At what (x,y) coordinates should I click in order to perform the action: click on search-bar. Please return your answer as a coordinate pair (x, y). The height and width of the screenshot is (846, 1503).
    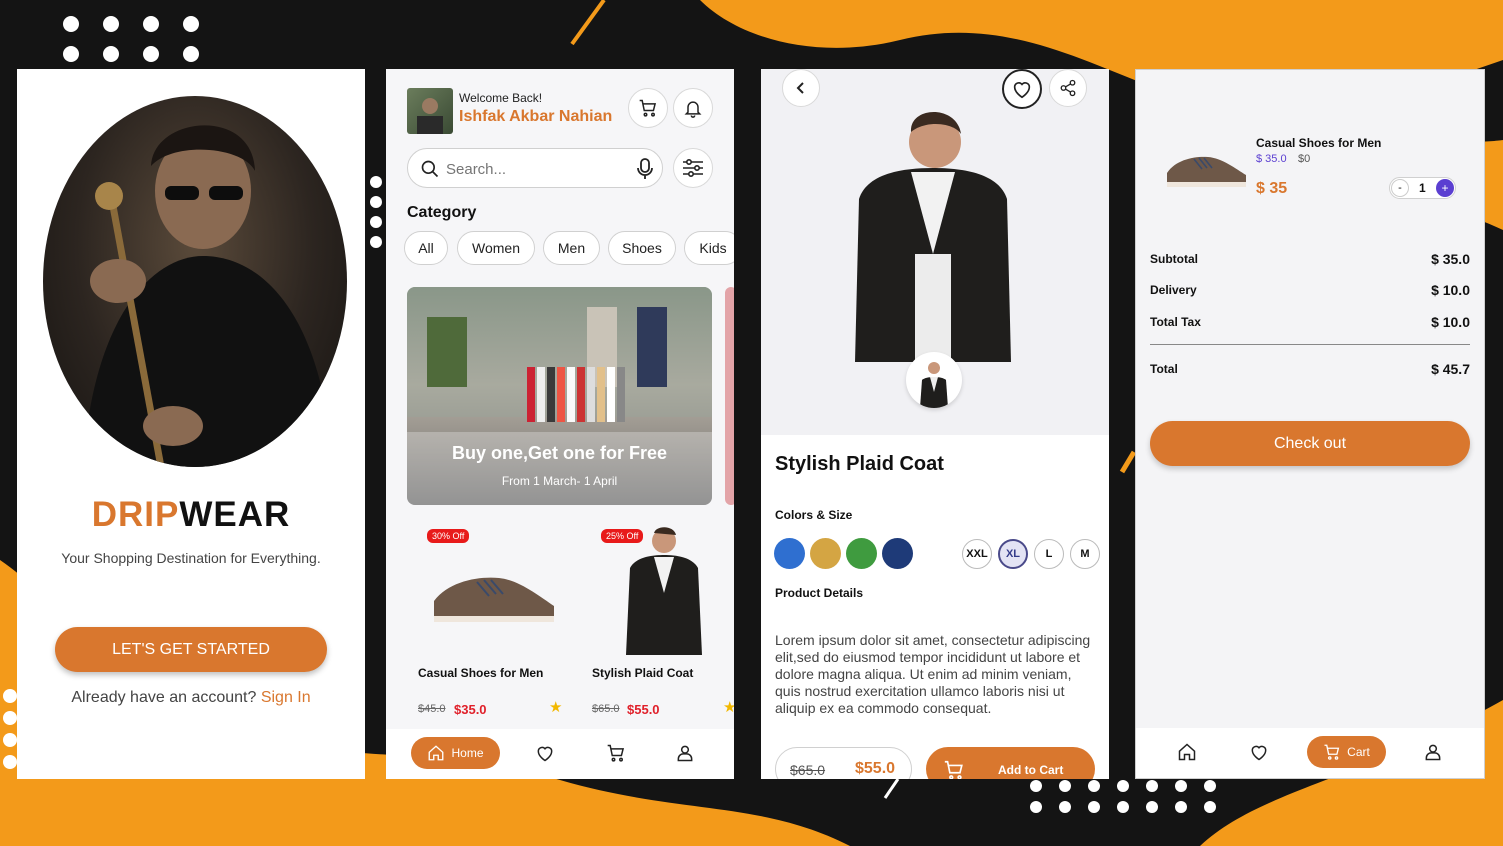
    Looking at the image, I should click on (535, 168).